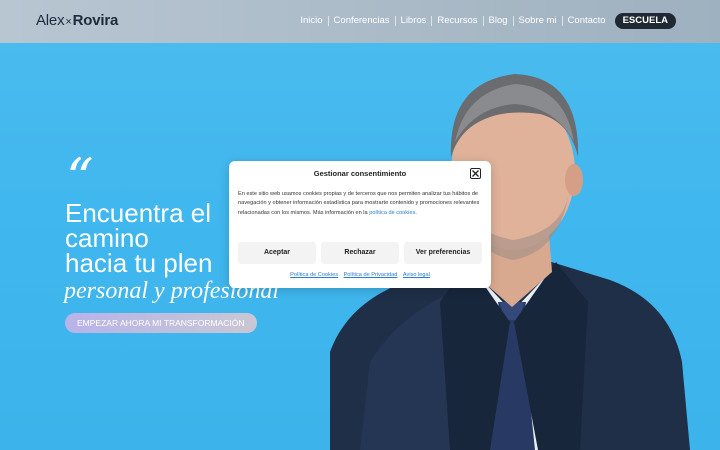  Describe the element at coordinates (50, 20) in the screenshot. I see `logo-first: Alex` at that location.